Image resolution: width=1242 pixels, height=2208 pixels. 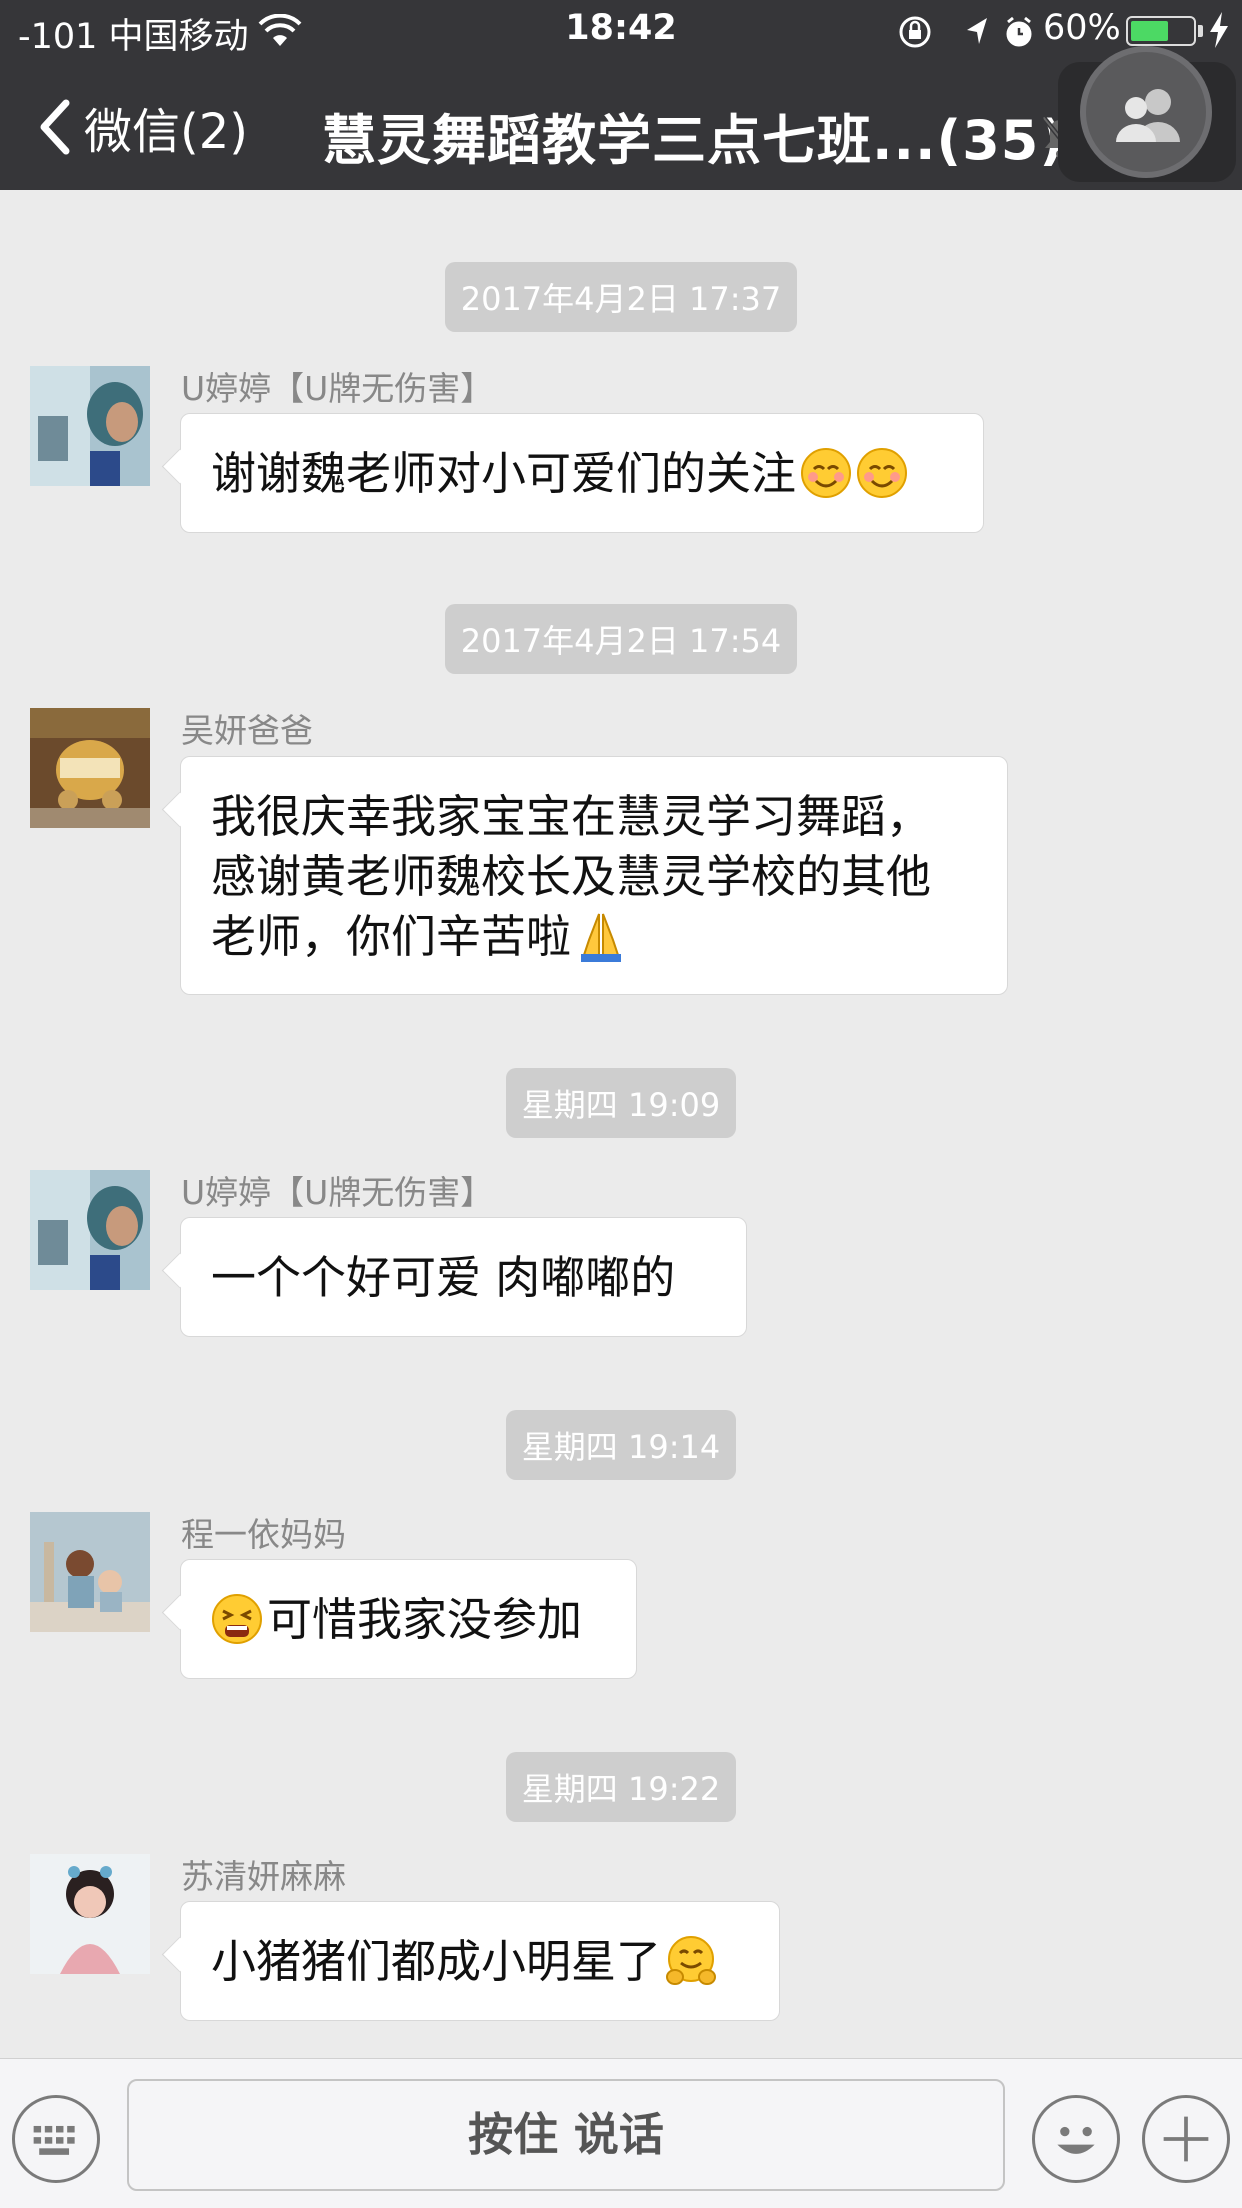 I want to click on message-text: 谢谢魏老师对小可爱们的关注, so click(x=504, y=473).